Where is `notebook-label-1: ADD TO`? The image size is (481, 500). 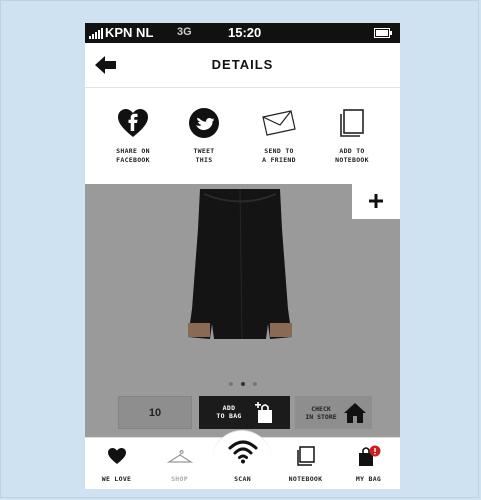
notebook-label-1: ADD TO is located at coordinates (352, 151).